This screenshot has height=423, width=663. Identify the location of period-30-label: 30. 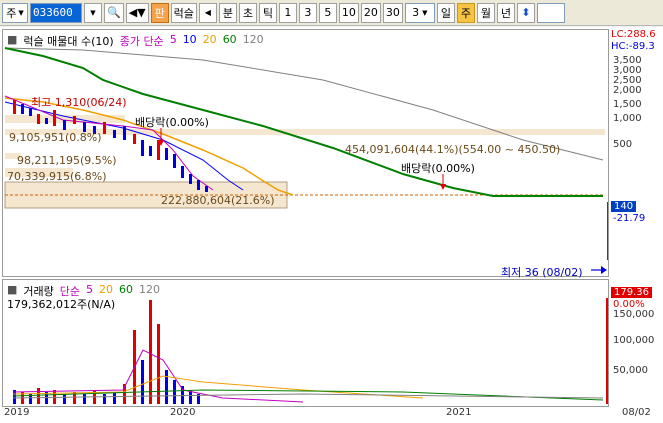
(392, 12).